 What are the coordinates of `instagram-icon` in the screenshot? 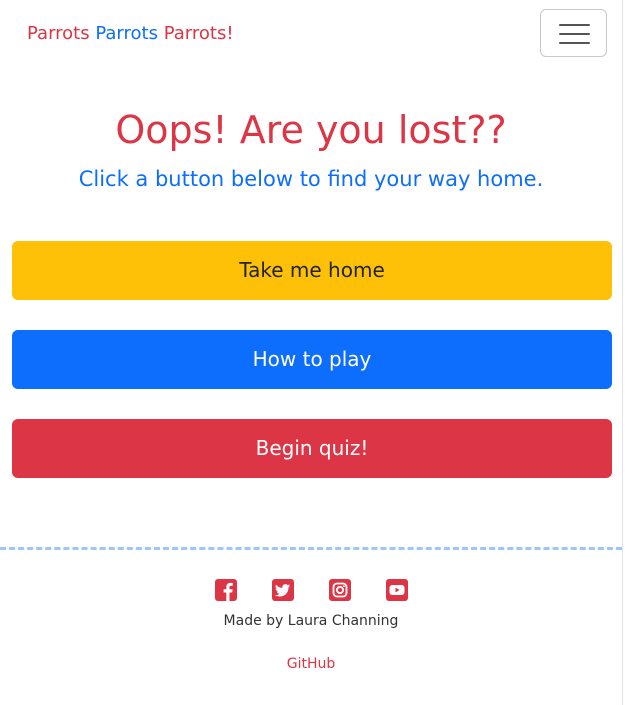 It's located at (340, 590).